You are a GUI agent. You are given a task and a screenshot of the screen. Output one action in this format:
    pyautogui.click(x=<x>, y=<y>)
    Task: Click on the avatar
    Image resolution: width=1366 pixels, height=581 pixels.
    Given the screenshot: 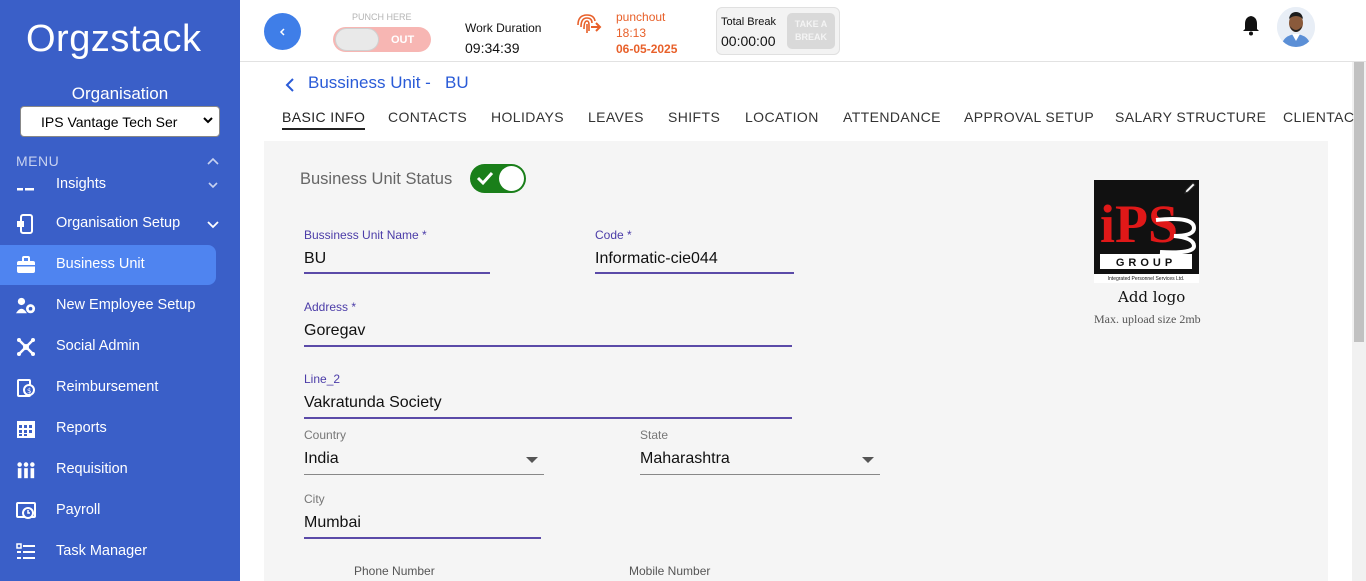 What is the action you would take?
    pyautogui.click(x=1296, y=27)
    